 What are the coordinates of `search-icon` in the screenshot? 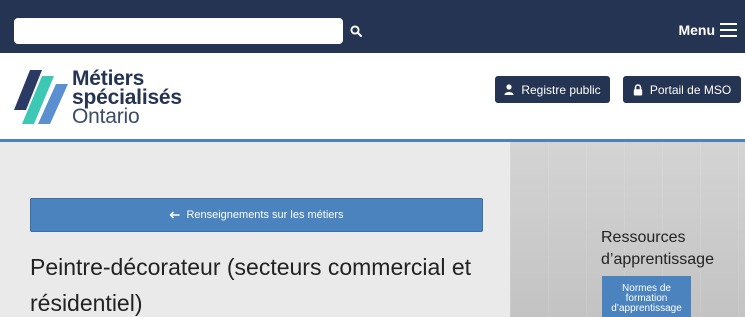 It's located at (356, 31).